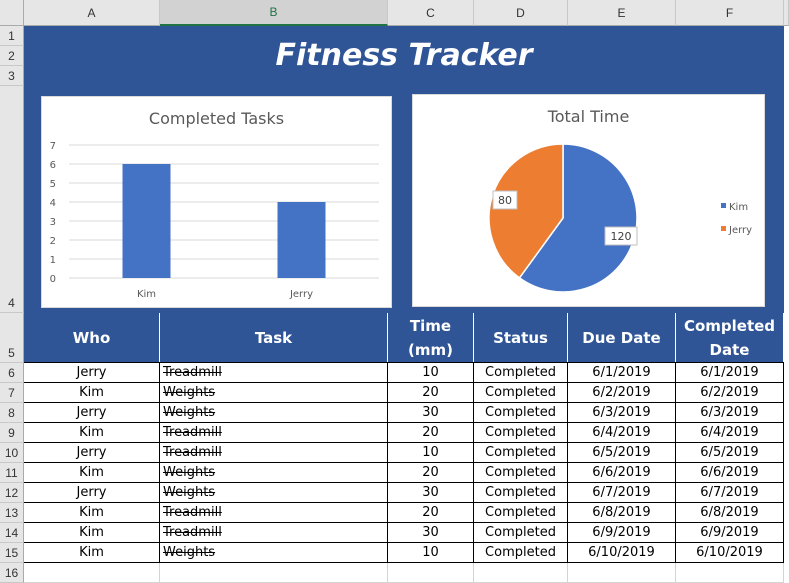 The height and width of the screenshot is (583, 789). I want to click on row-header-8: 8, so click(12, 413).